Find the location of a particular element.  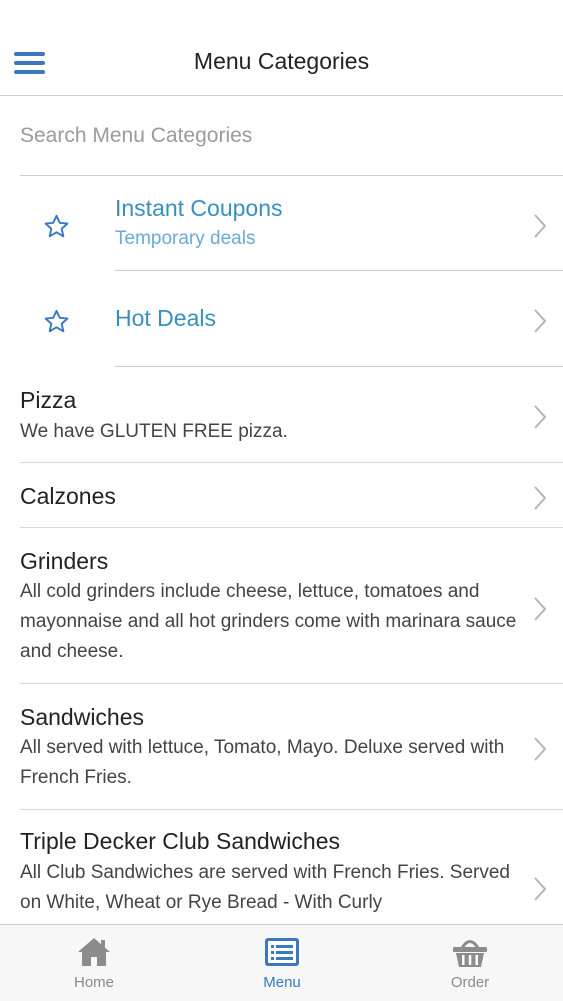

bottom-tab-bar: Home Menu Order is located at coordinates (281, 962).